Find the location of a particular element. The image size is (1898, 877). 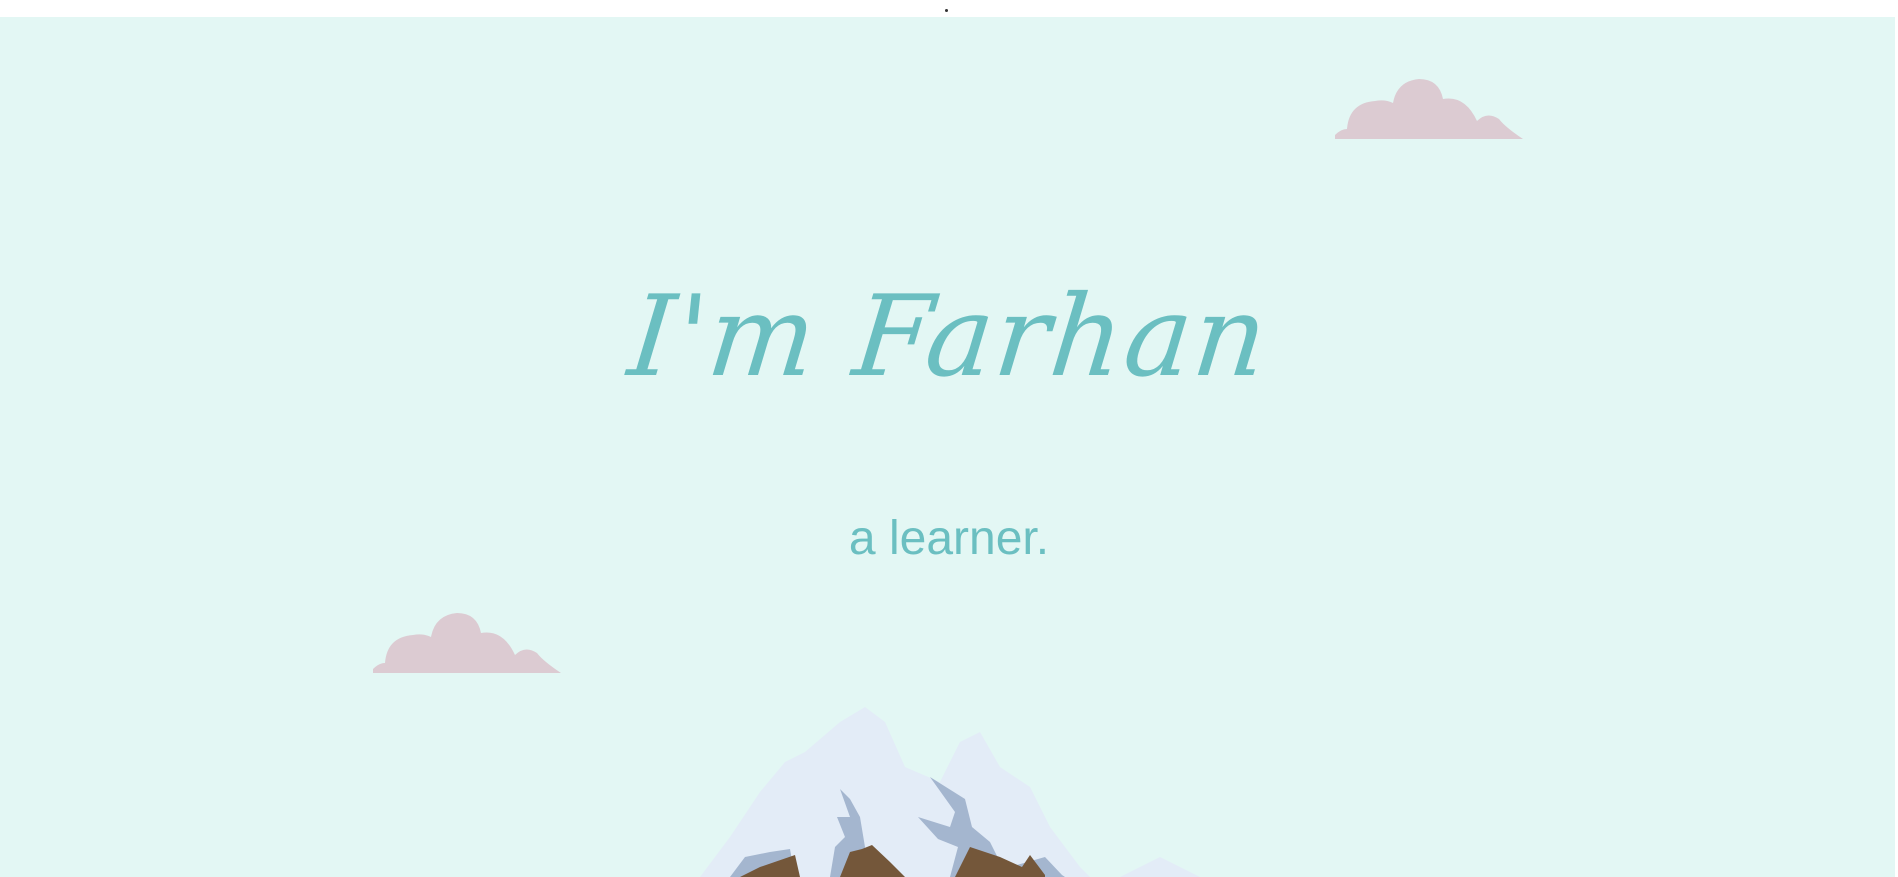

top-bar is located at coordinates (949, 8).